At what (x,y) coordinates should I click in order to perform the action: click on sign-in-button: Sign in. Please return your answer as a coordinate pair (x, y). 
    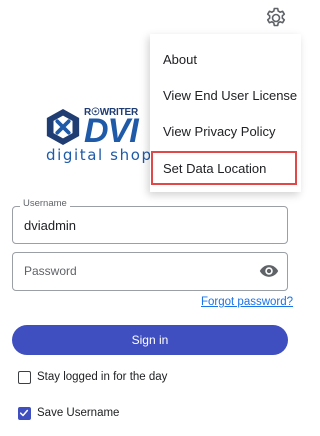
    Looking at the image, I should click on (150, 340).